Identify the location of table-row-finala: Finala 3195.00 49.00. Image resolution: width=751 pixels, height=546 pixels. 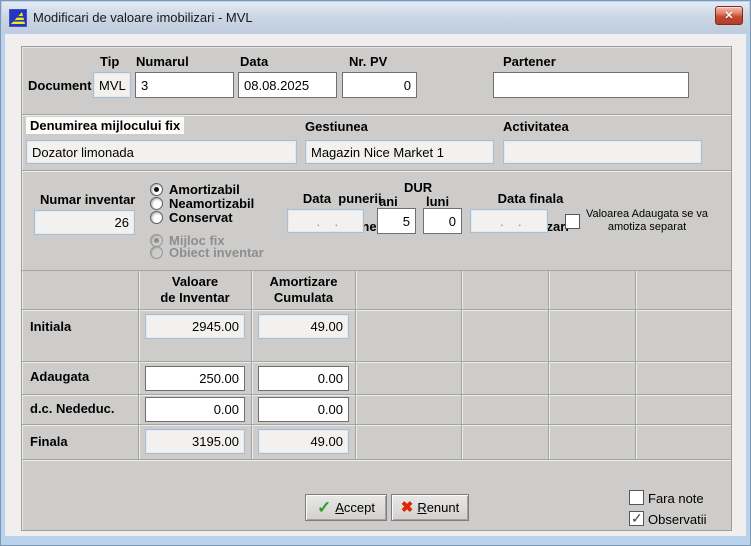
(376, 442).